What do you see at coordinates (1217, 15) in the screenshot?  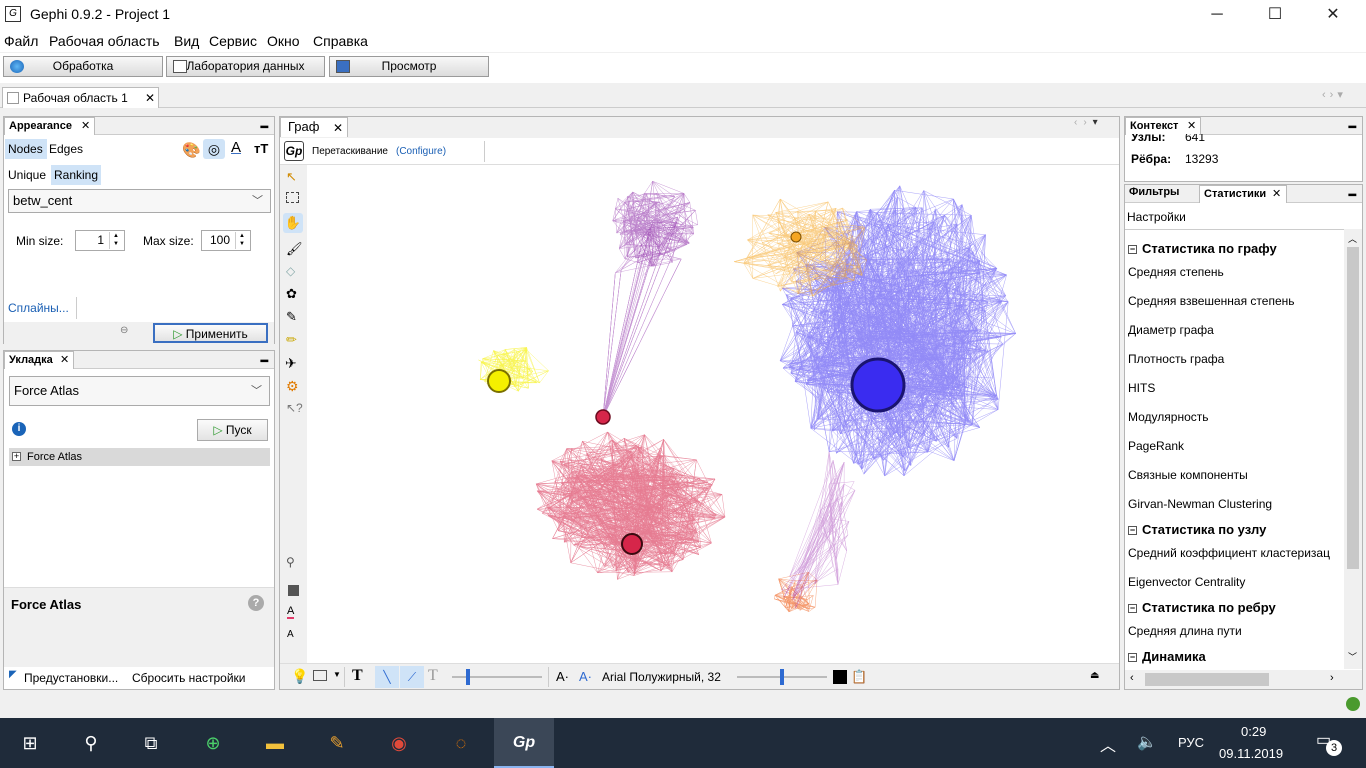 I see `minimize-button: ─` at bounding box center [1217, 15].